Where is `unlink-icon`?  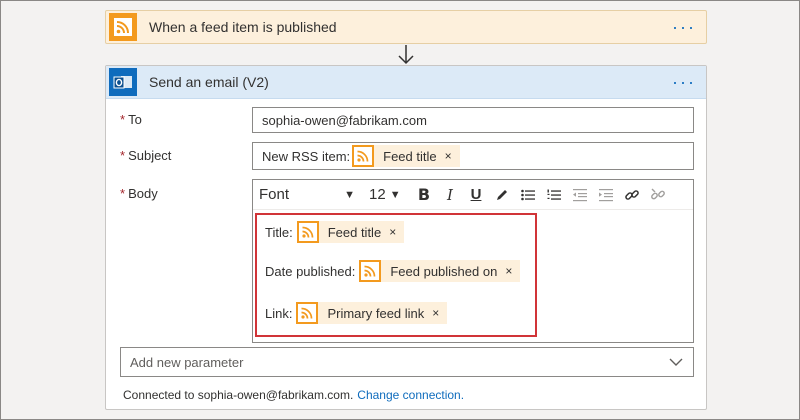
unlink-icon is located at coordinates (658, 193).